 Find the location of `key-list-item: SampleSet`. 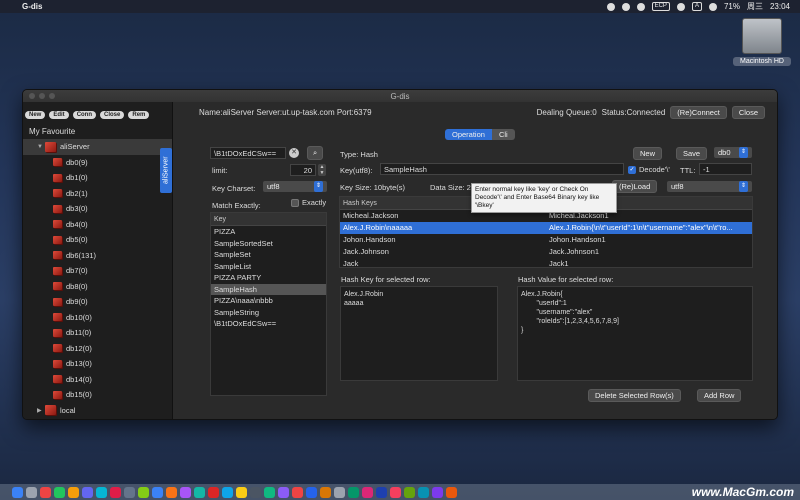

key-list-item: SampleSet is located at coordinates (268, 255).